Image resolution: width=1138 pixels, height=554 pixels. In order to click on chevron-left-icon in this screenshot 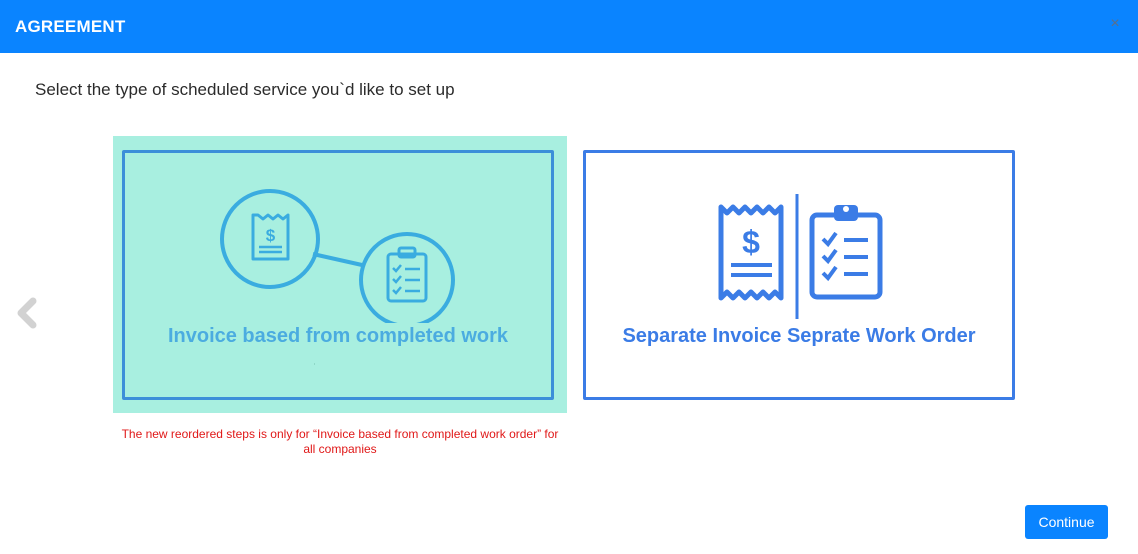, I will do `click(27, 313)`.